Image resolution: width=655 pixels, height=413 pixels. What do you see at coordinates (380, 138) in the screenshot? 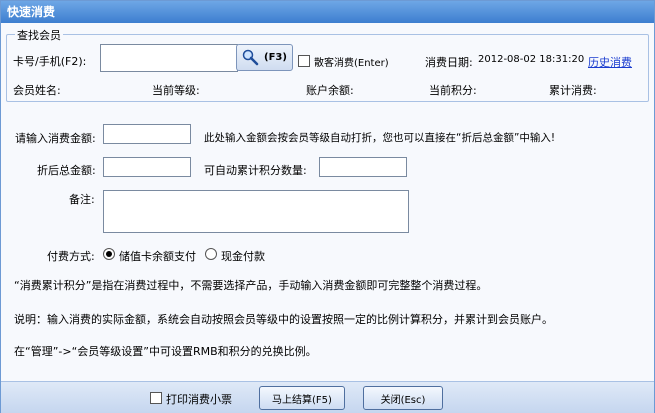
I see `amount-hint: 此处输入金额会按会员等级自动打折，您也可以直接在“折后总金额”中输入!` at bounding box center [380, 138].